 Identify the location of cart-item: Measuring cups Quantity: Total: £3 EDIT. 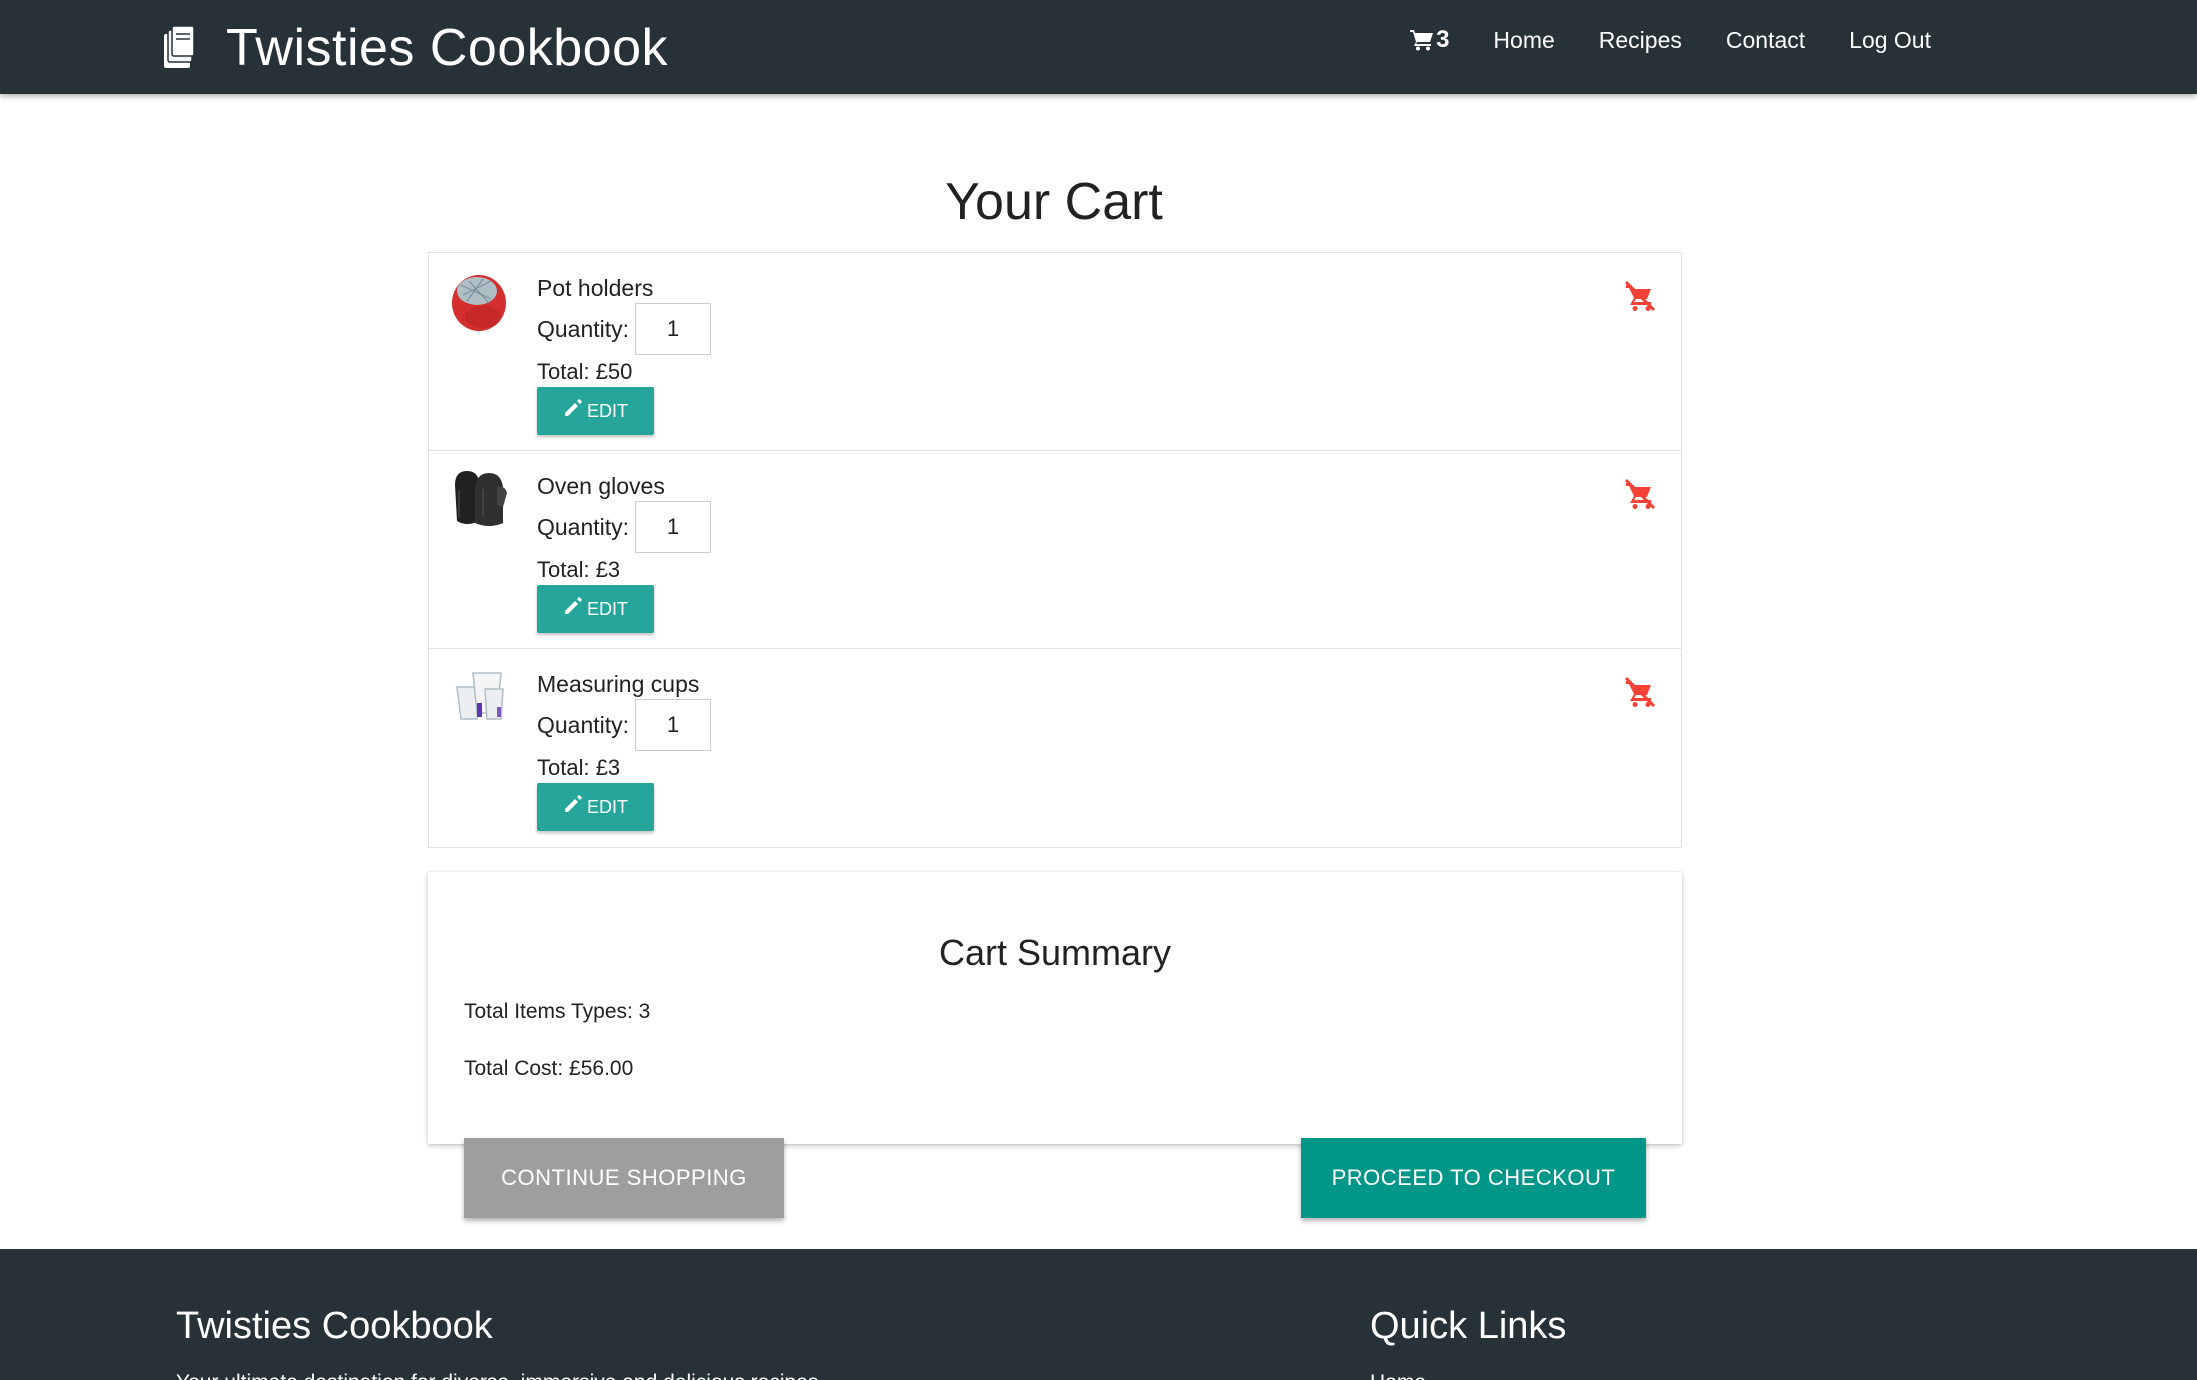
(1055, 748).